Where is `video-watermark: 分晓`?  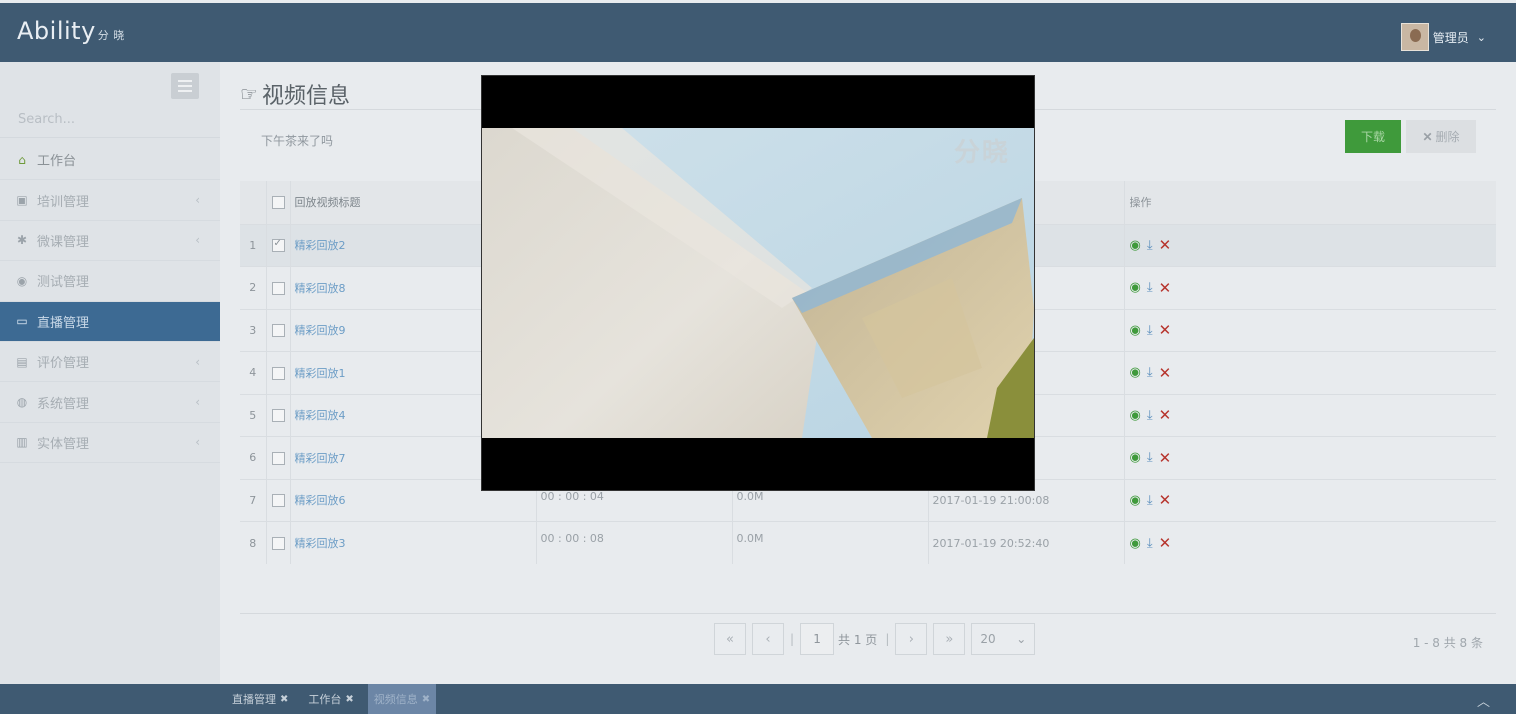 video-watermark: 分晓 is located at coordinates (981, 153).